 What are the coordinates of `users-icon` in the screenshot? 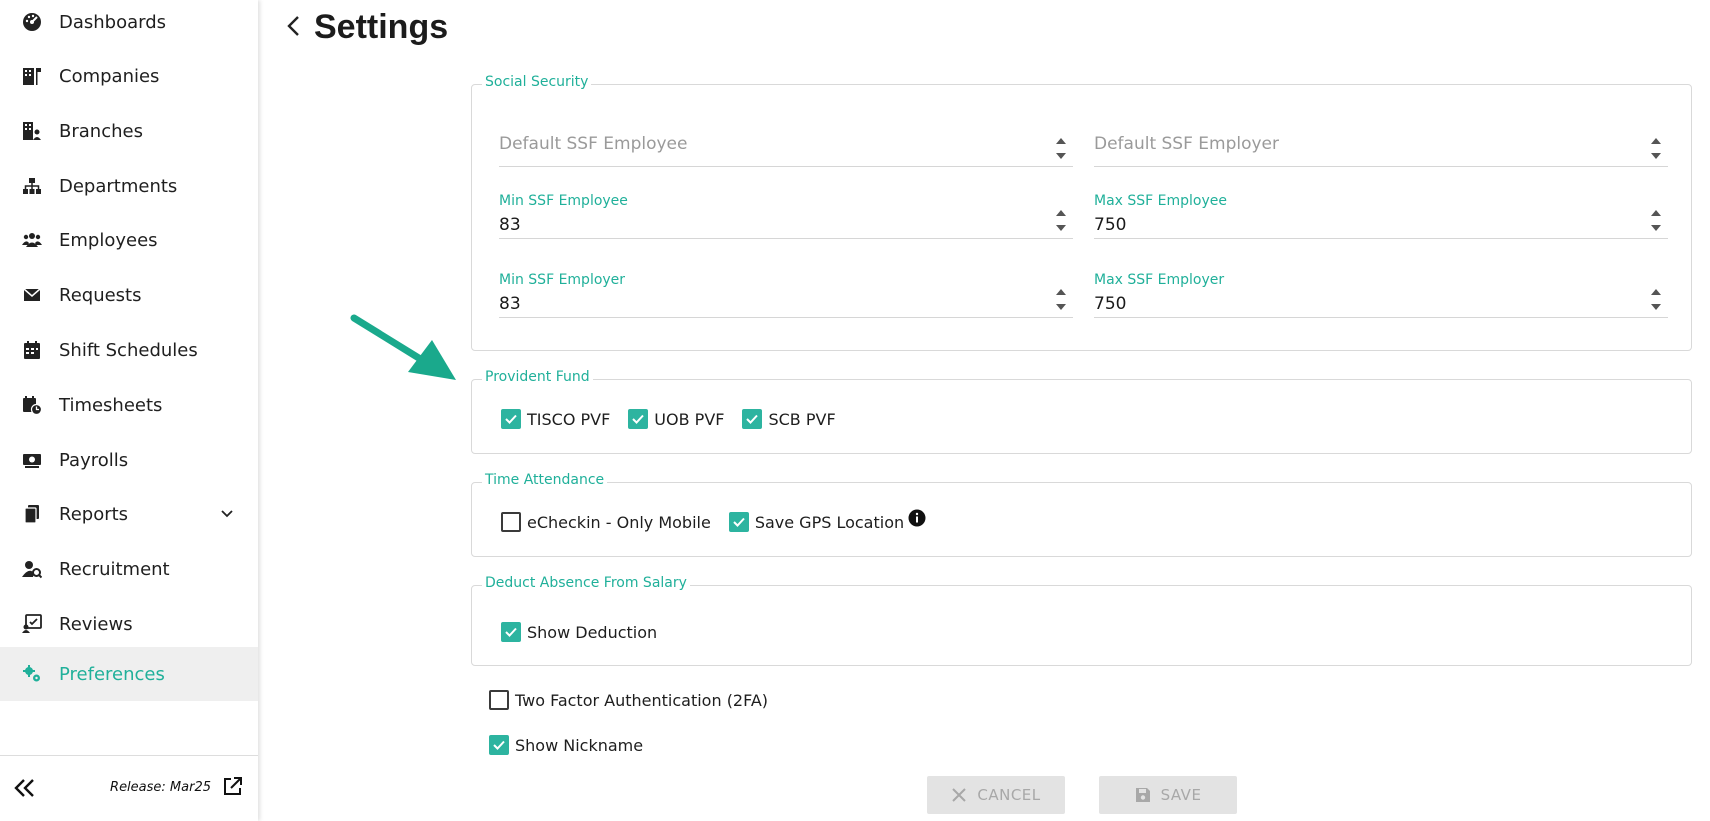 It's located at (32, 240).